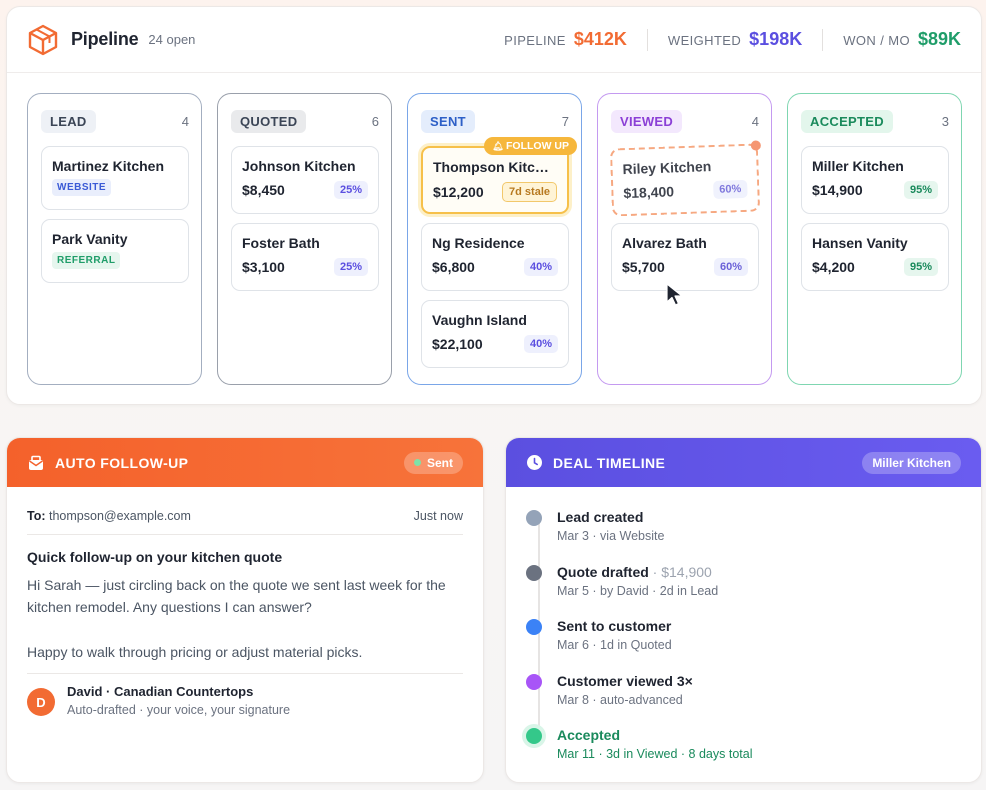 The width and height of the screenshot is (986, 790). Describe the element at coordinates (647, 121) in the screenshot. I see `column-tag: VIEWED` at that location.